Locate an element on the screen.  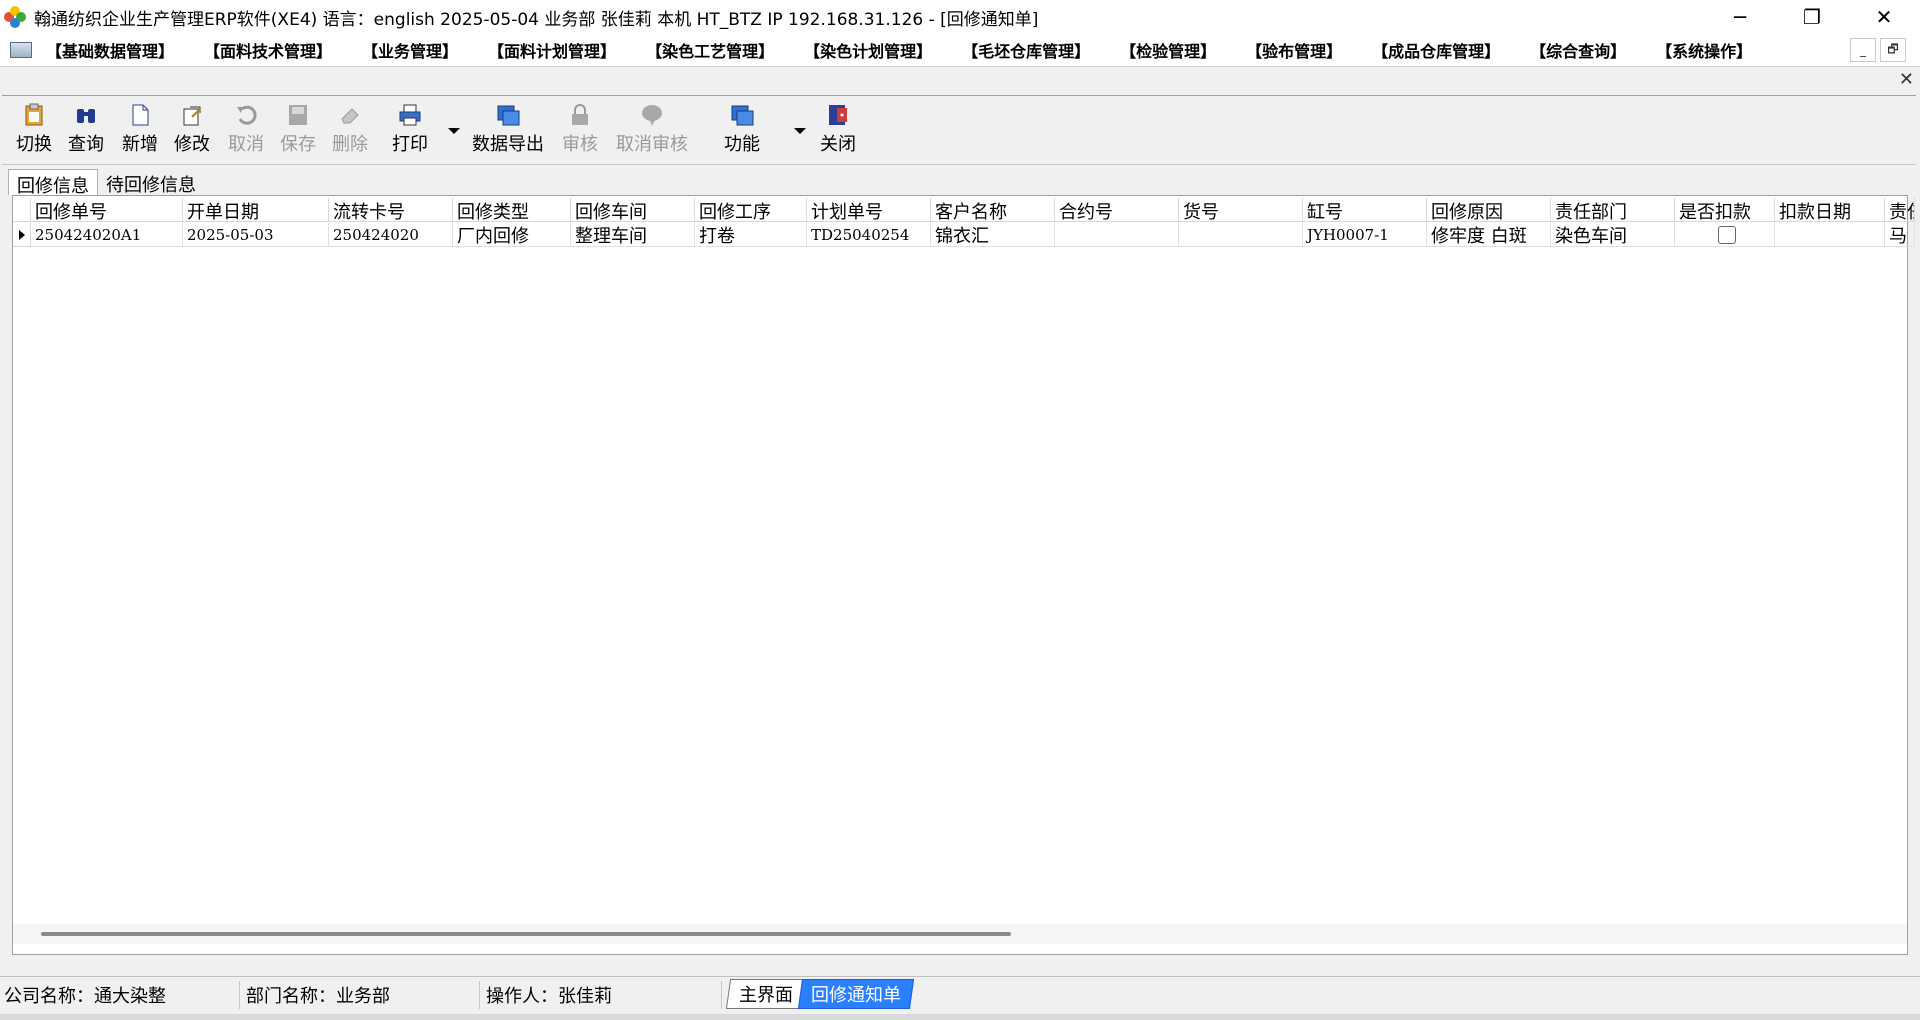
menu-basic-data: 【基础数据管理】 is located at coordinates (110, 50).